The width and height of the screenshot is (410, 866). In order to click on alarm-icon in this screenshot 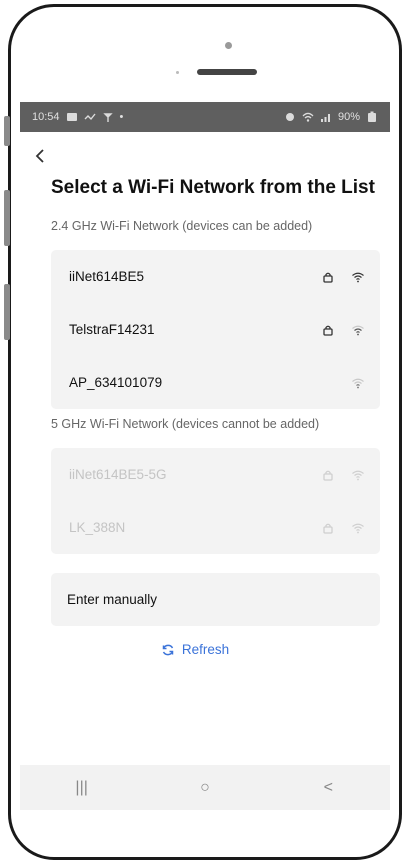, I will do `click(289, 117)`.